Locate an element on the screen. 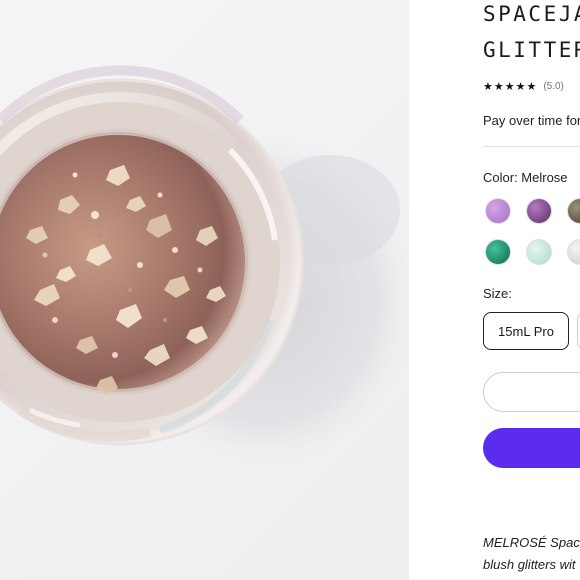  product-rating: ★★★★★ (5.0) is located at coordinates (523, 86).